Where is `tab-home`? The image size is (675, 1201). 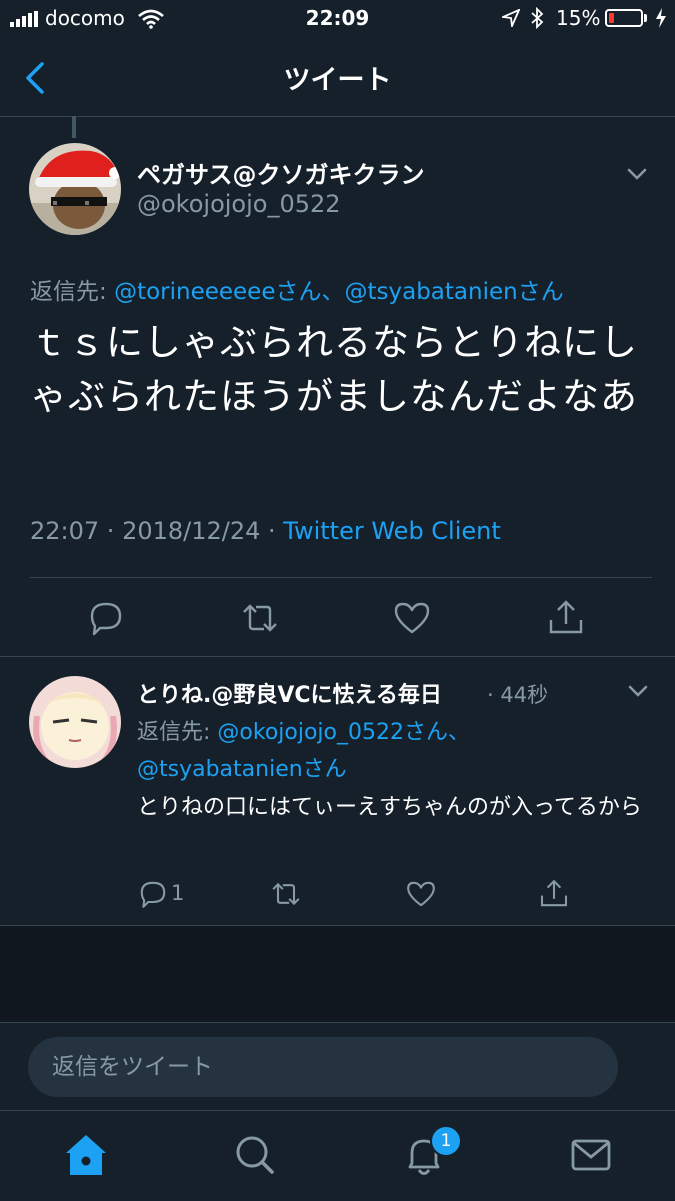
tab-home is located at coordinates (86, 1155).